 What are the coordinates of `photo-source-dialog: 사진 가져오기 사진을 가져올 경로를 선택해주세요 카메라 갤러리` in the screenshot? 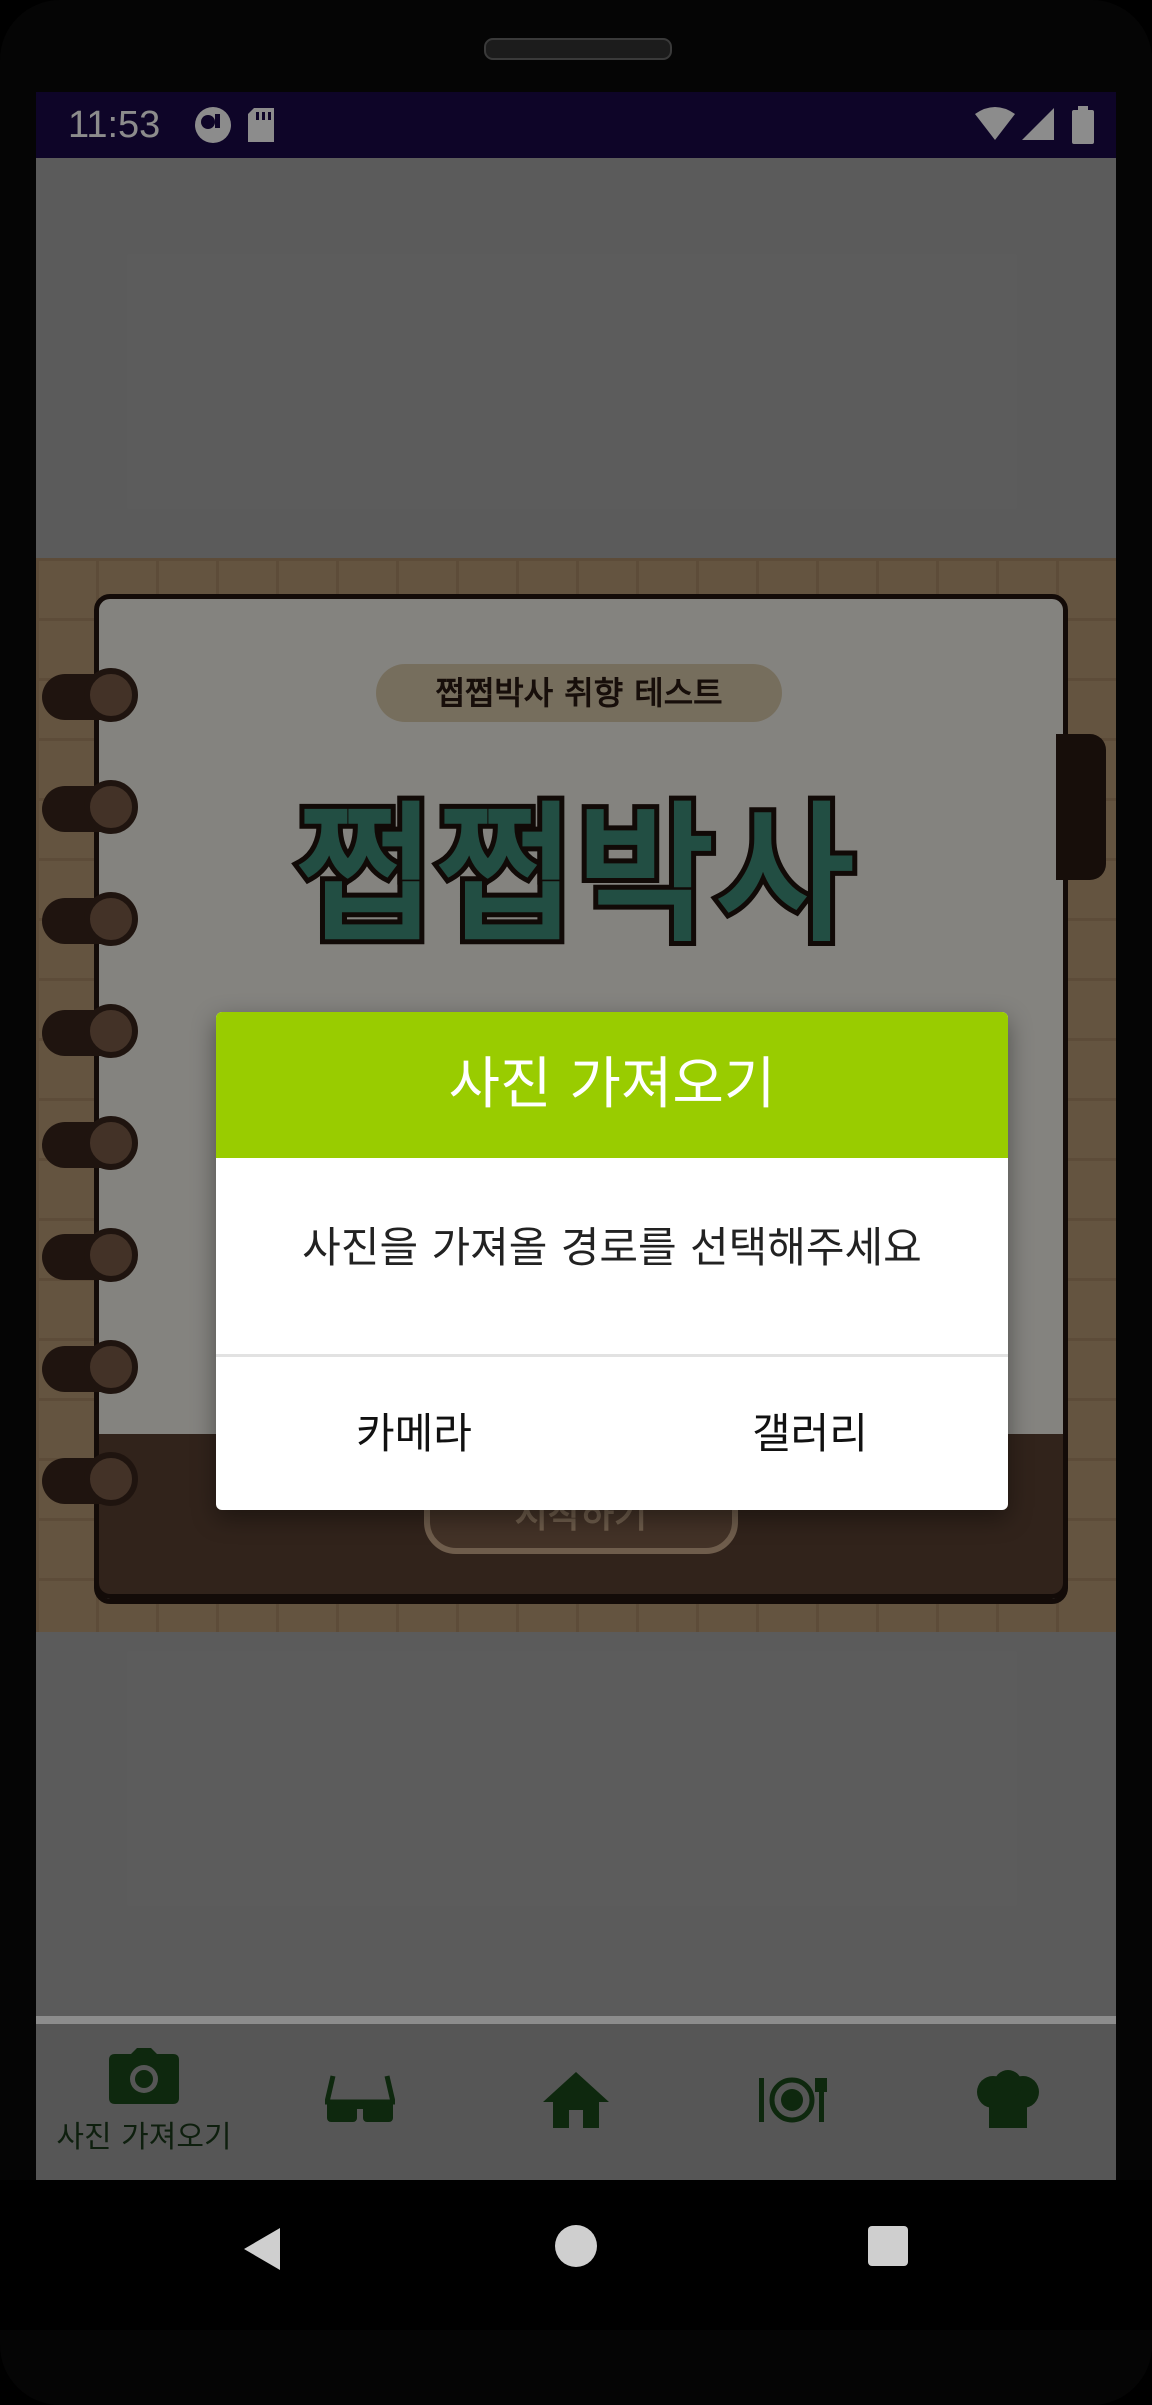 It's located at (612, 1261).